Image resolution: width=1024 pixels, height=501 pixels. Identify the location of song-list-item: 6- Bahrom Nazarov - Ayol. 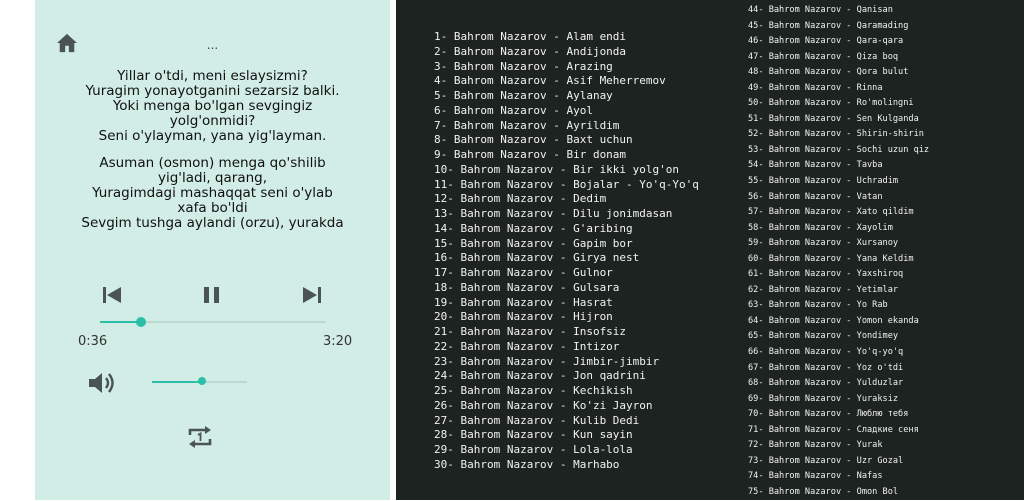
(566, 111).